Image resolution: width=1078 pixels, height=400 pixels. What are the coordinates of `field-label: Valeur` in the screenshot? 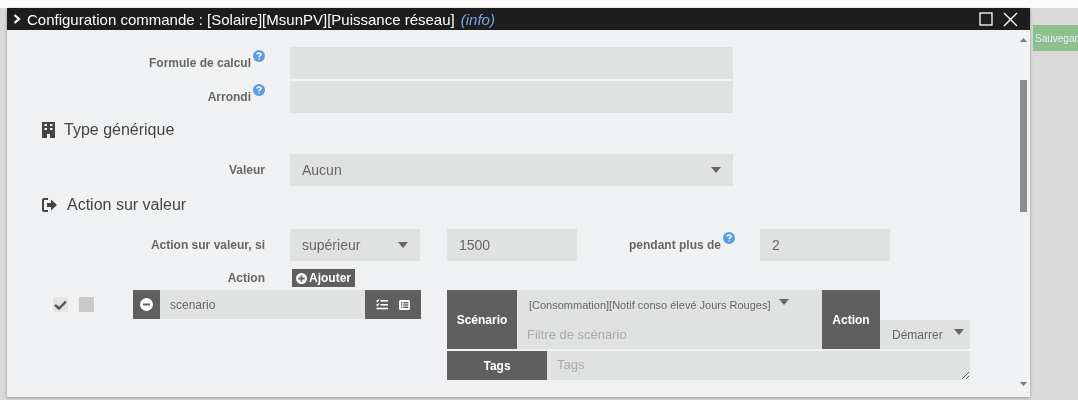 It's located at (246, 170).